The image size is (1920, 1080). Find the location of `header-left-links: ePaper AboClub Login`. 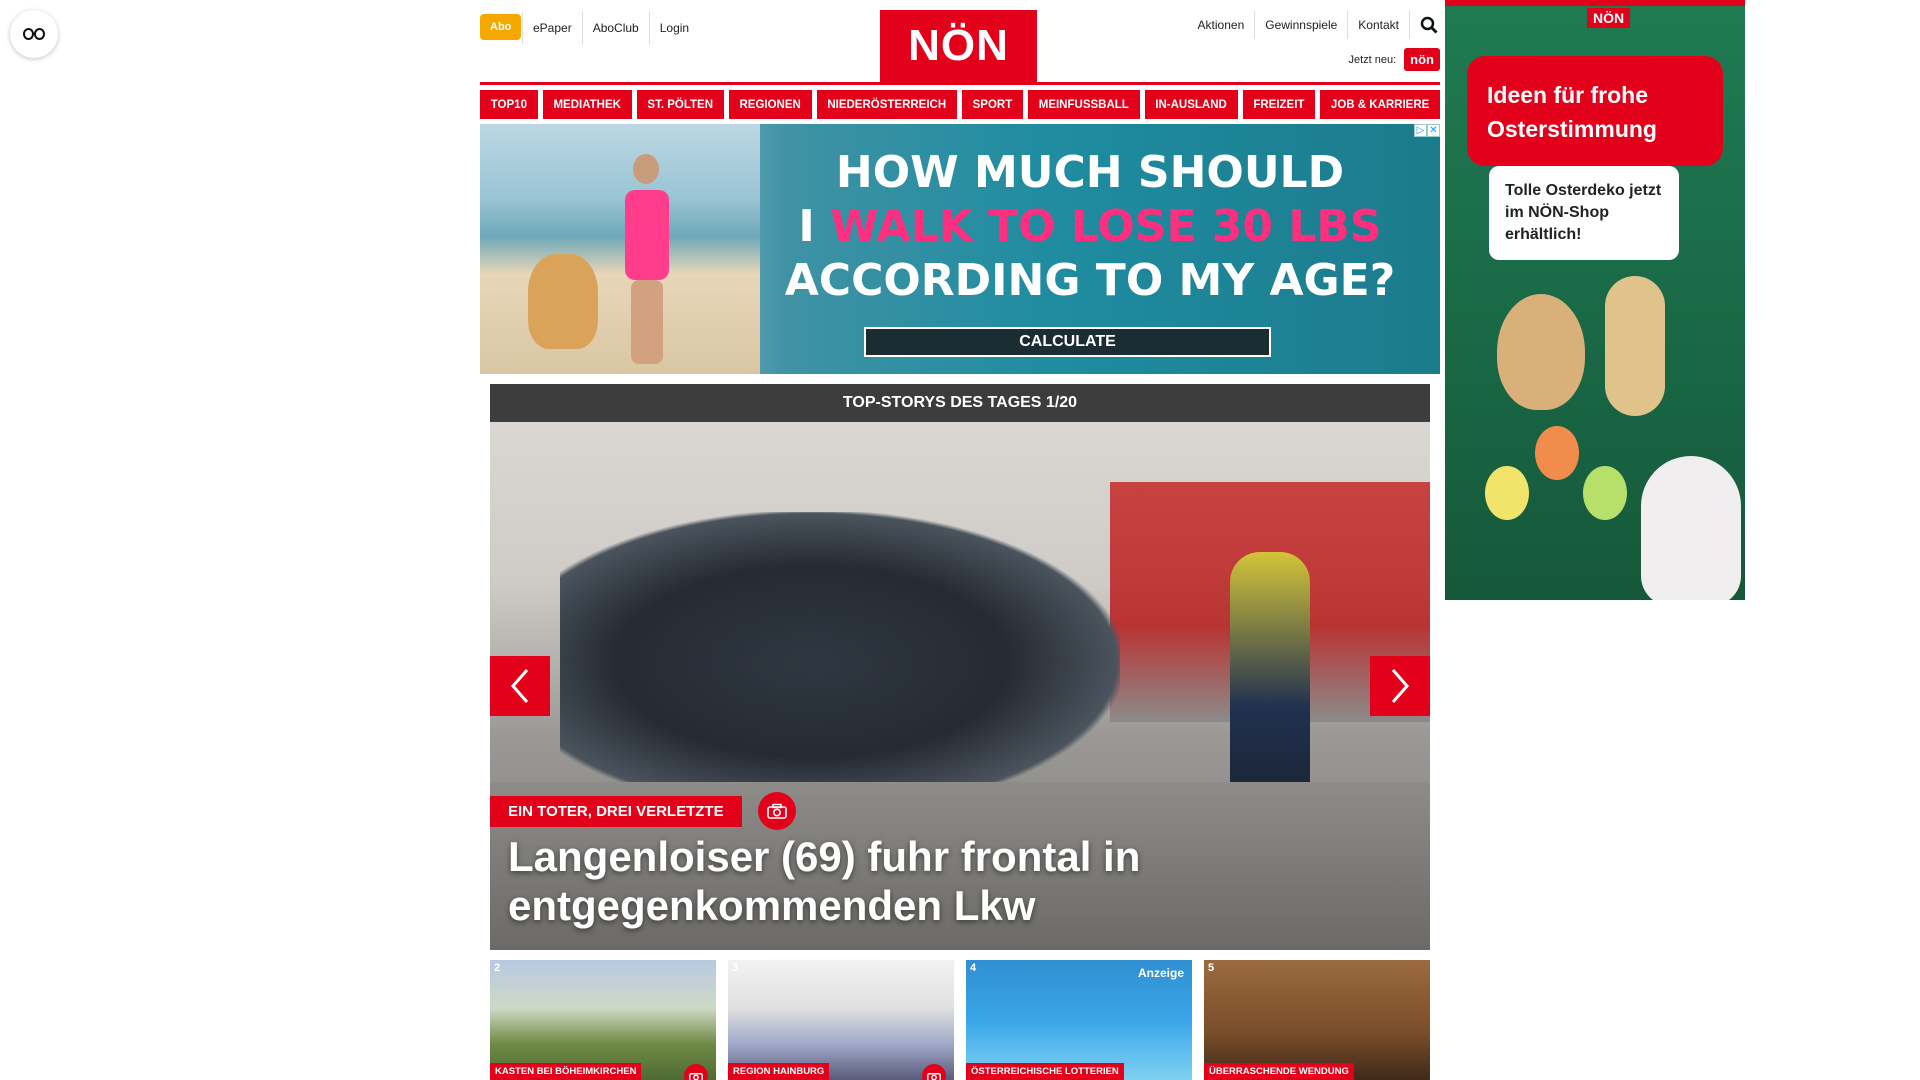

header-left-links: ePaper AboClub Login is located at coordinates (610, 28).